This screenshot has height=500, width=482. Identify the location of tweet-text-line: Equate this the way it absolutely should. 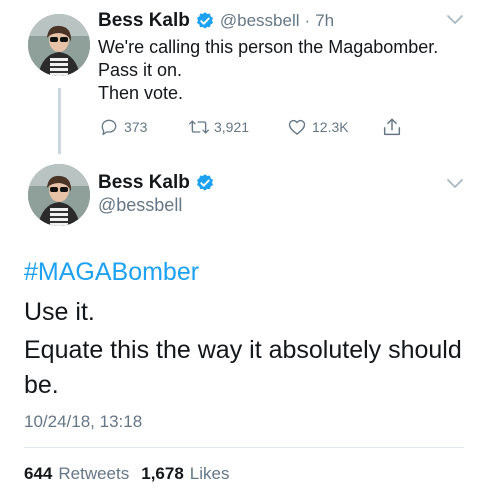
(243, 350).